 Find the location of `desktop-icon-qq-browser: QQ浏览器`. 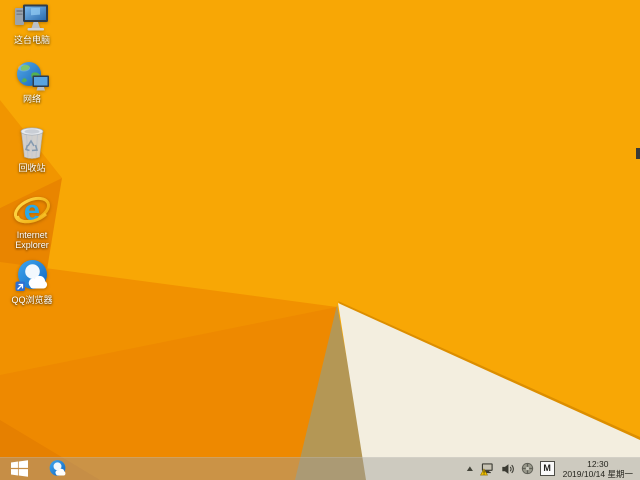

desktop-icon-qq-browser: QQ浏览器 is located at coordinates (32, 281).